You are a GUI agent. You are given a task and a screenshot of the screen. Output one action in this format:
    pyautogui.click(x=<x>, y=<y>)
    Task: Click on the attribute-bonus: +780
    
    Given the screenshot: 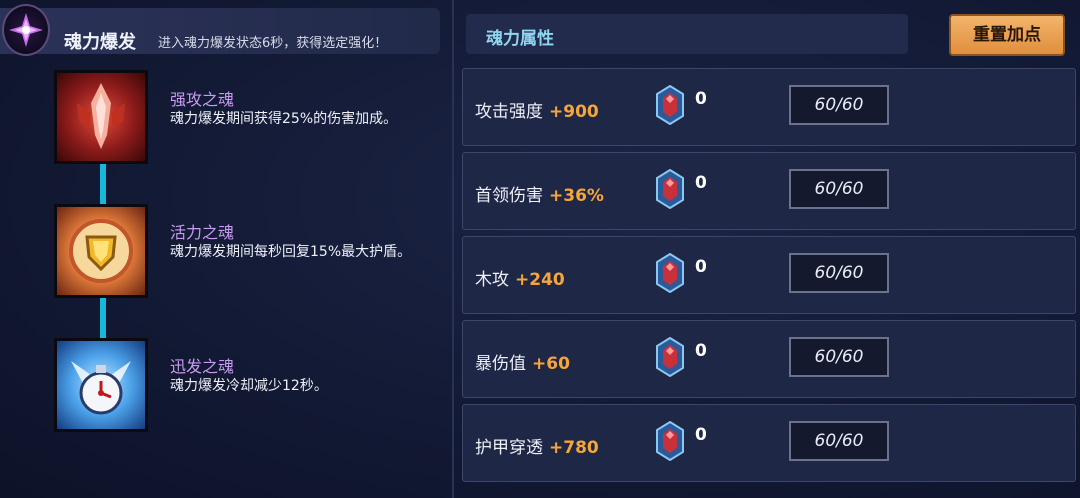 What is the action you would take?
    pyautogui.click(x=574, y=448)
    